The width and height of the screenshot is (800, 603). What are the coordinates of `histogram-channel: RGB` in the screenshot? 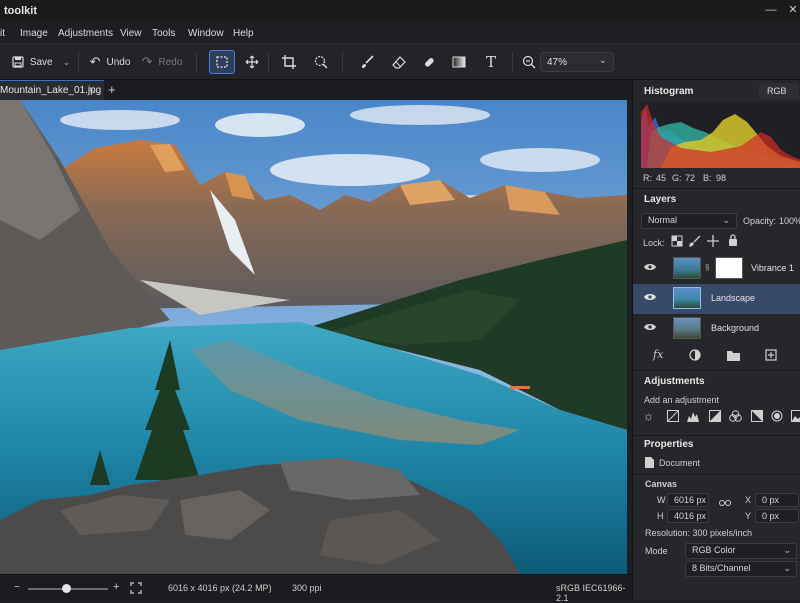 It's located at (777, 91).